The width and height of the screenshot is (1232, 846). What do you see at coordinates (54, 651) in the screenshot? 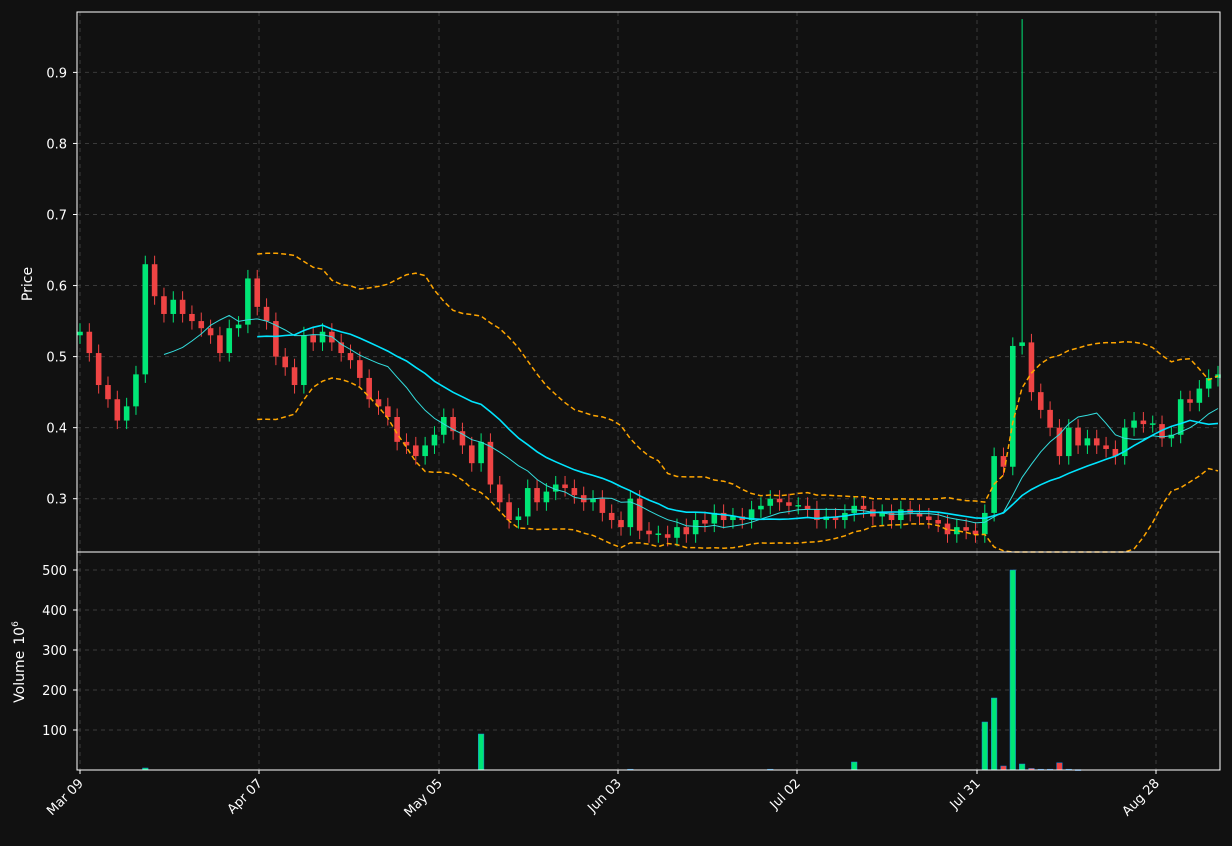
I see `volume-tick-label: 300` at bounding box center [54, 651].